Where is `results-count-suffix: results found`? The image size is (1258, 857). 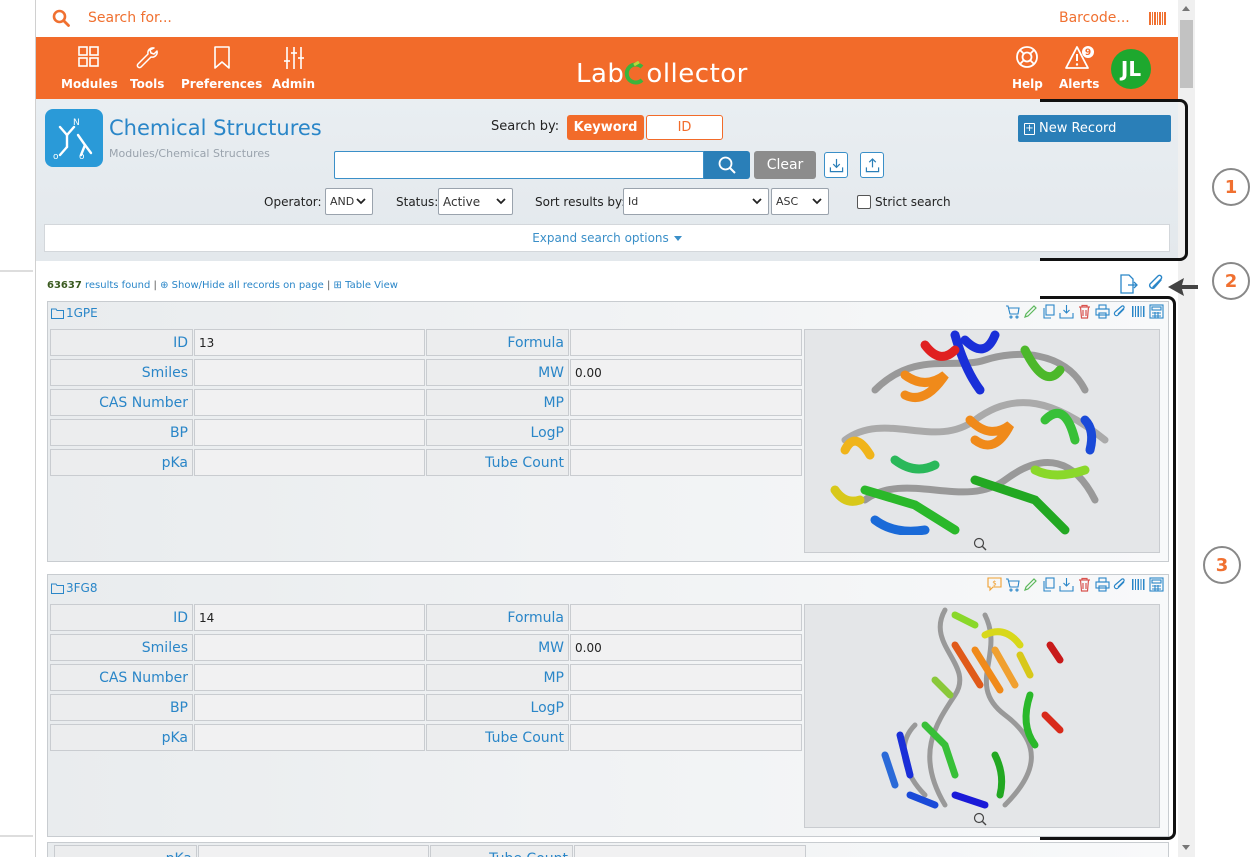
results-count-suffix: results found is located at coordinates (117, 285).